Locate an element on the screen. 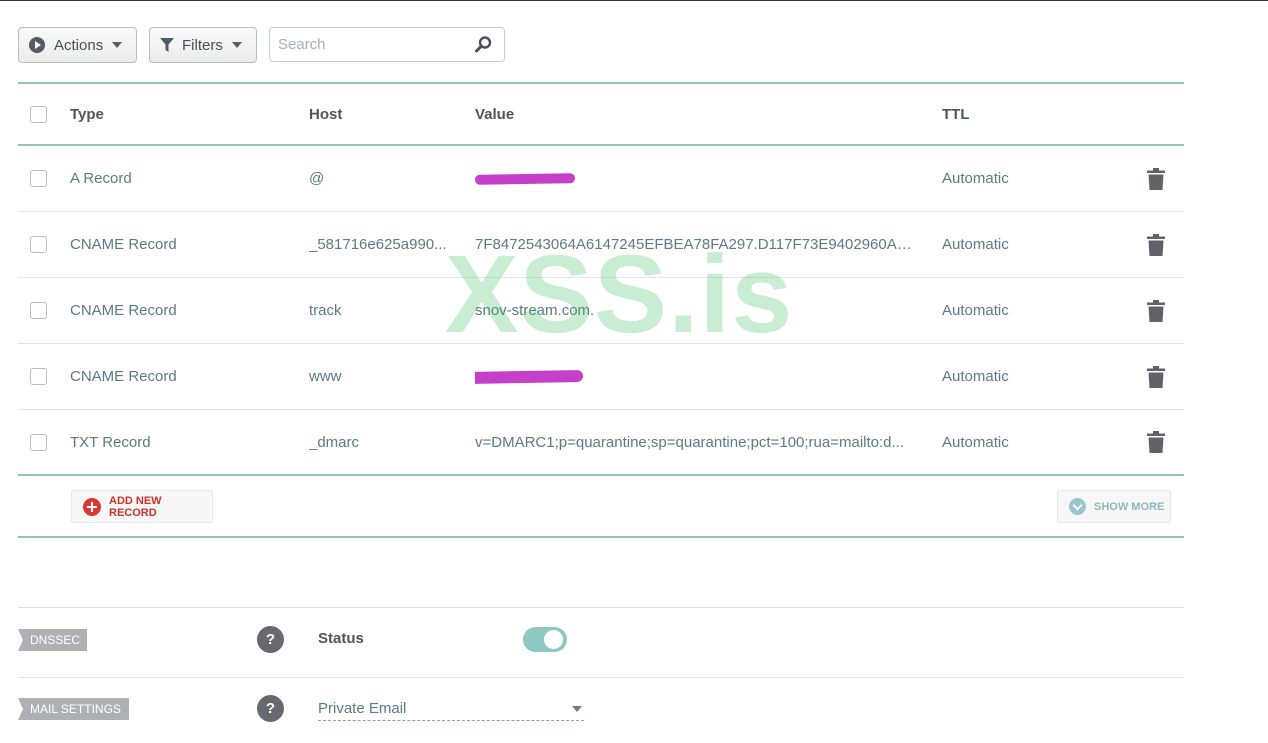 The width and height of the screenshot is (1268, 743). header-type: Type is located at coordinates (180, 114).